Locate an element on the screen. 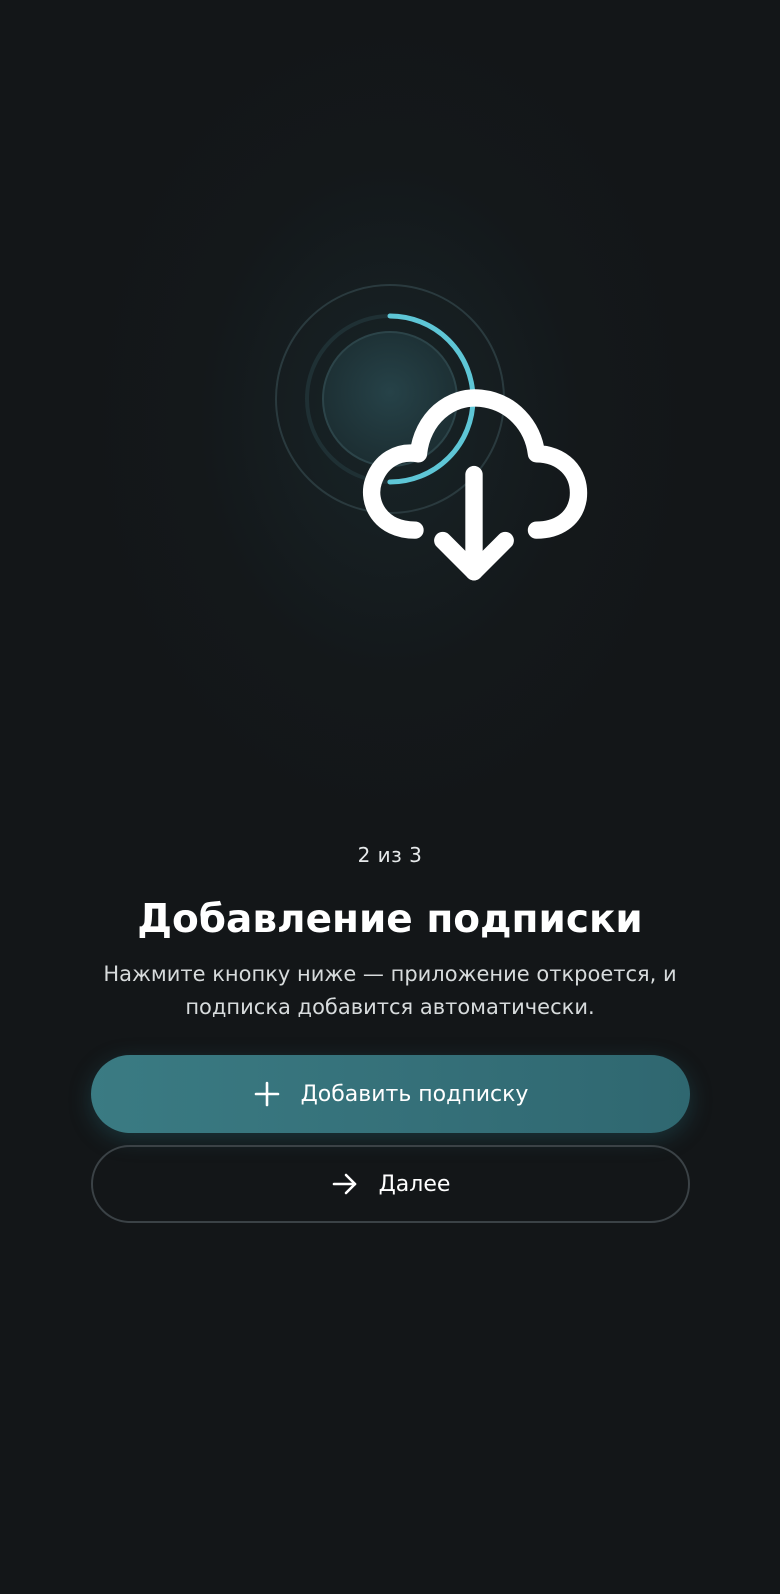 This screenshot has height=1594, width=780. cloud-download-icon is located at coordinates (472, 474).